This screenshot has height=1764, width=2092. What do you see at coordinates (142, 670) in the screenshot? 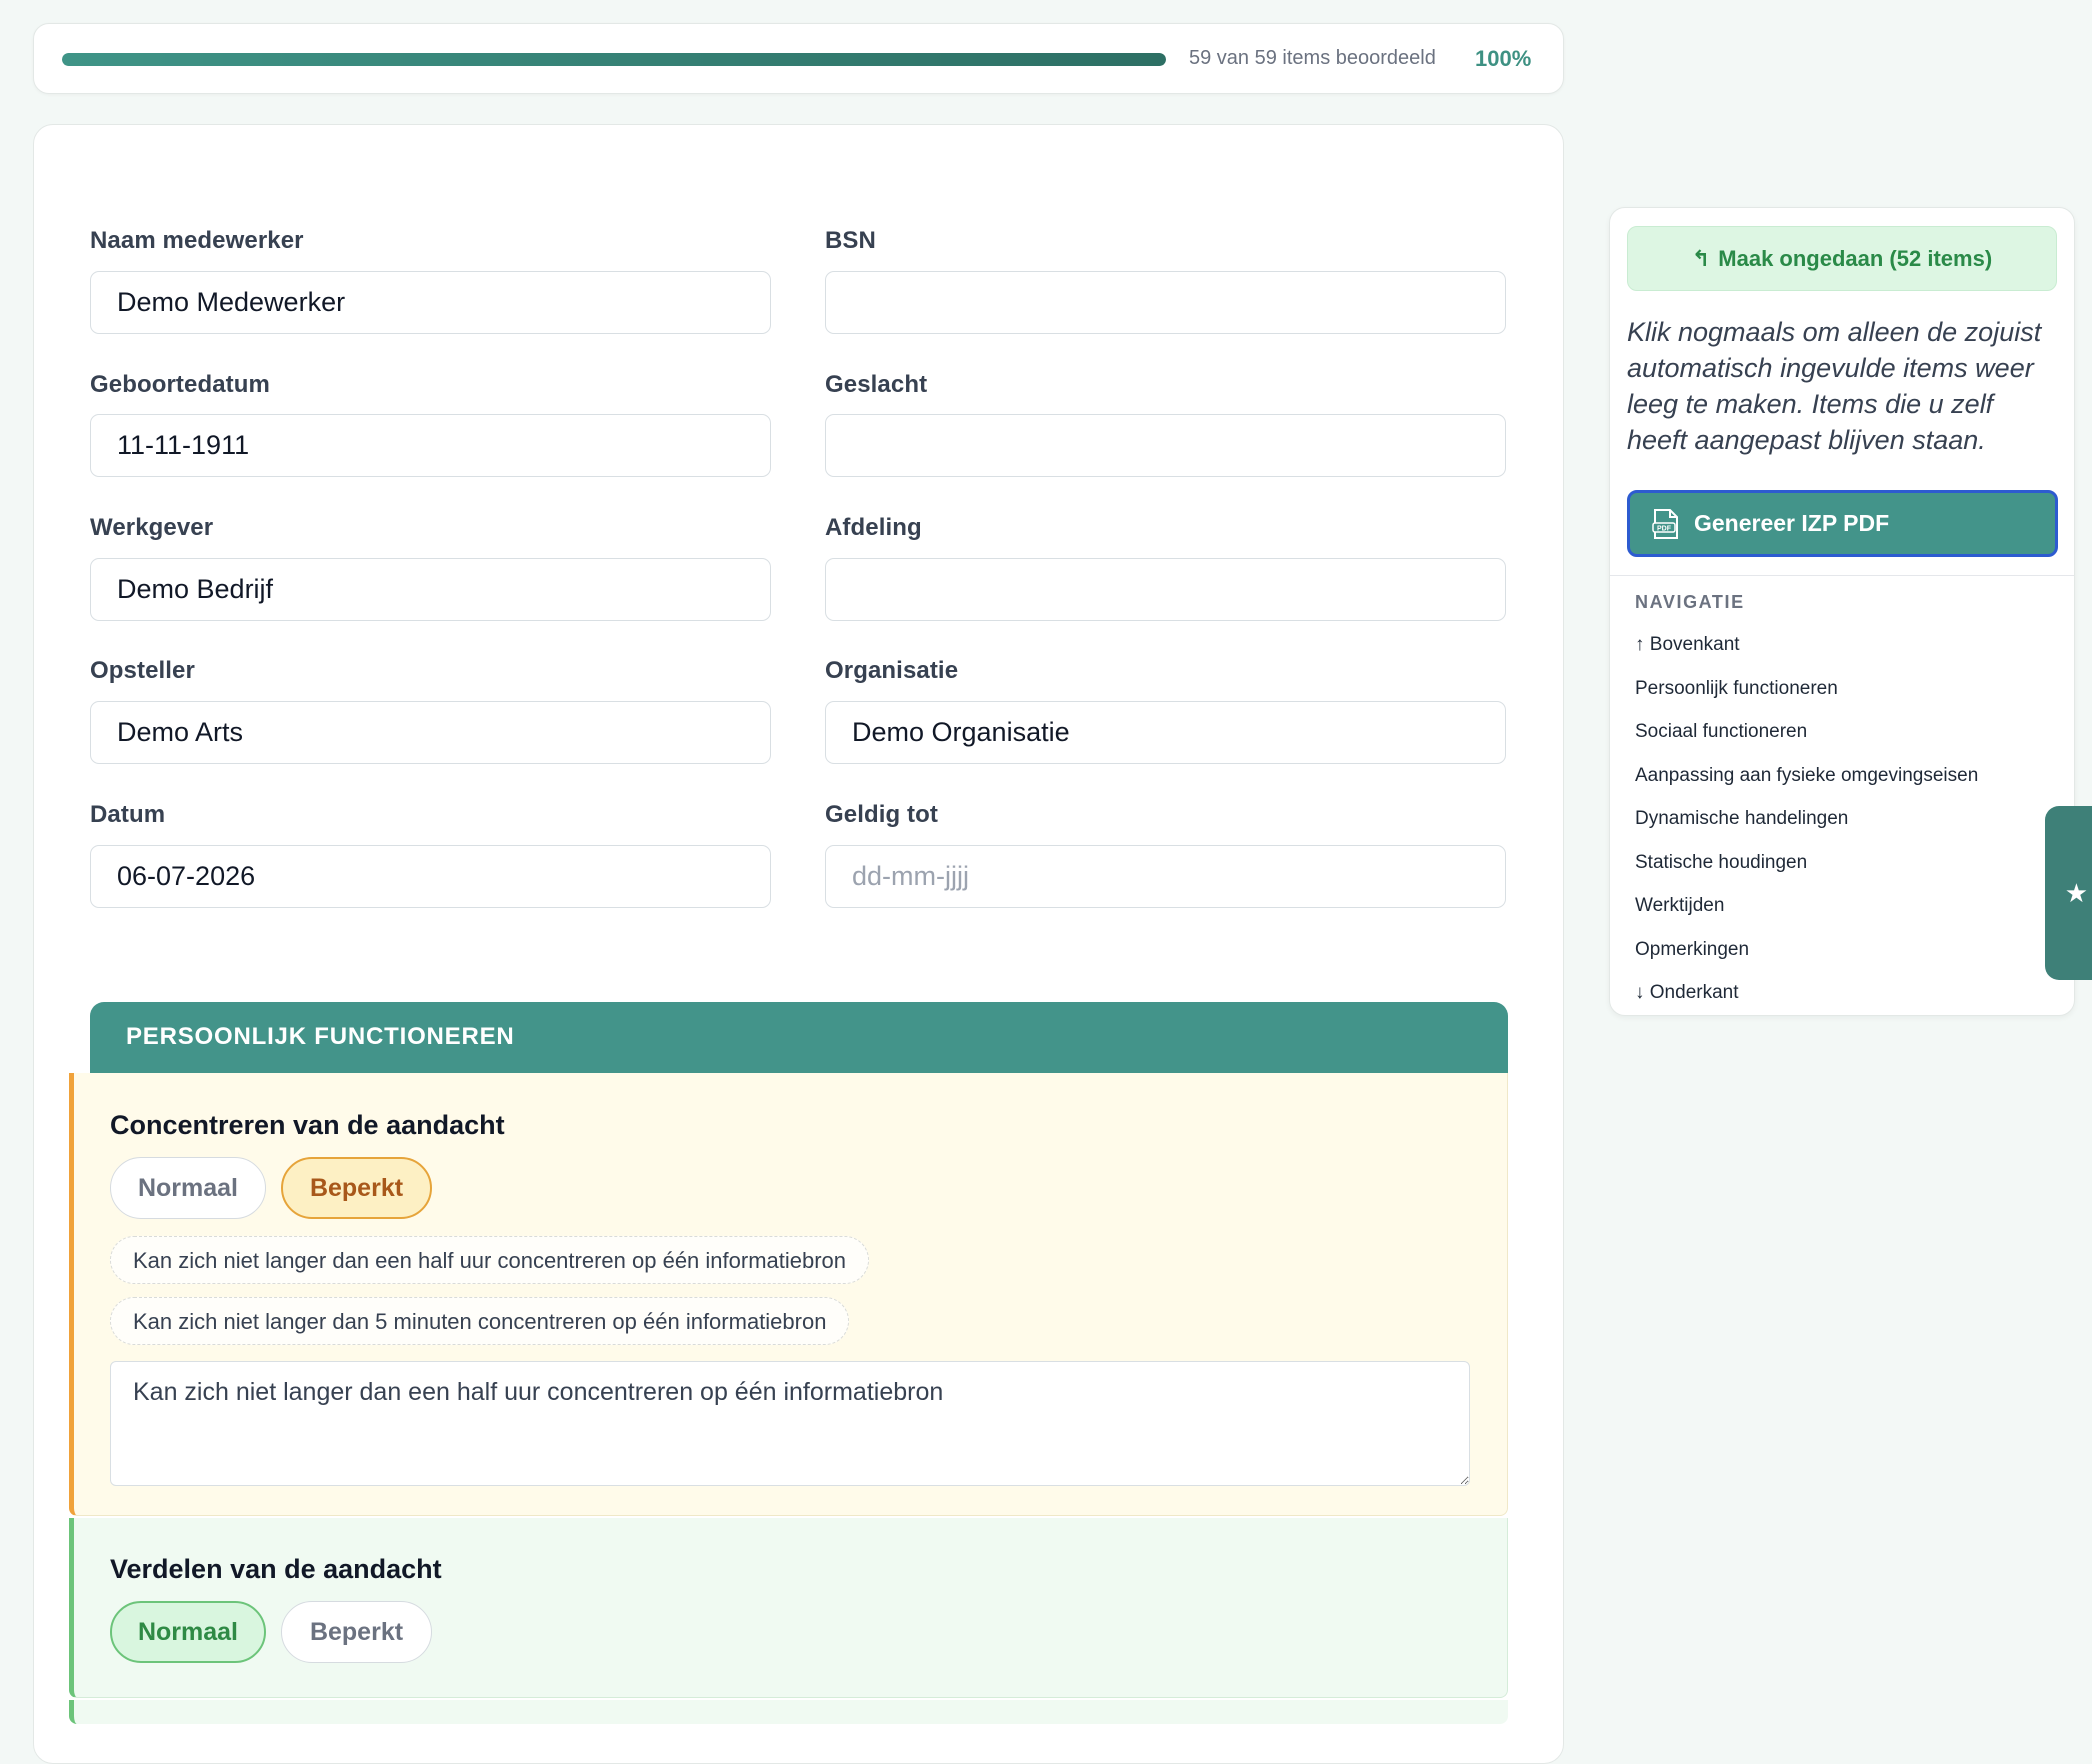
I see `opsteller-label: Opsteller` at bounding box center [142, 670].